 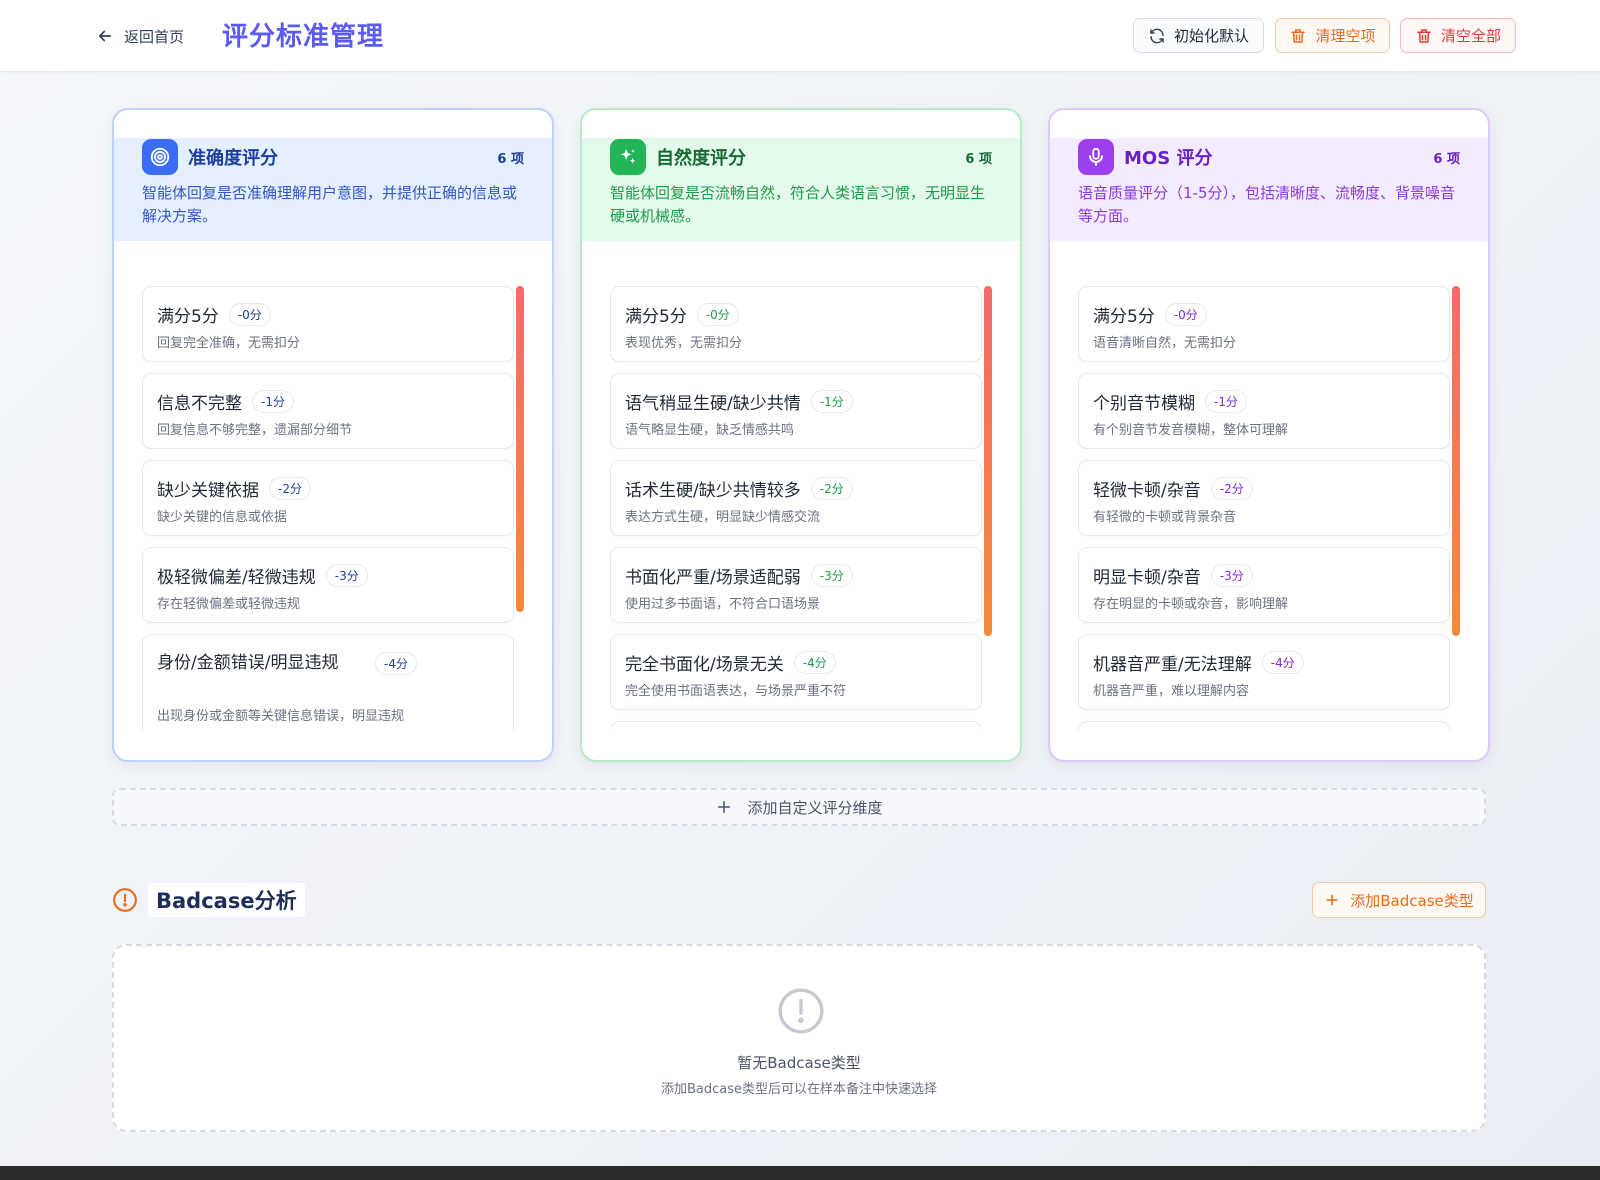 What do you see at coordinates (303, 37) in the screenshot?
I see `page-title: 评分标准管理` at bounding box center [303, 37].